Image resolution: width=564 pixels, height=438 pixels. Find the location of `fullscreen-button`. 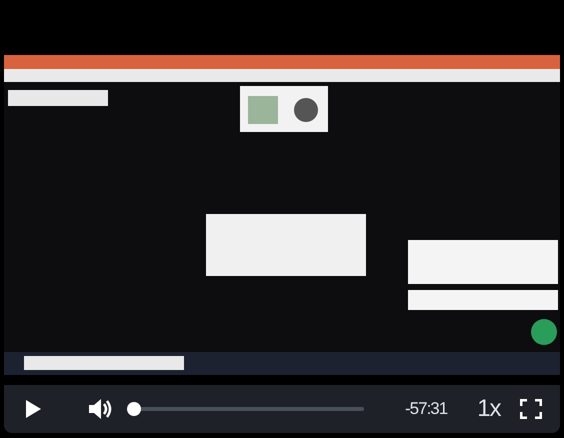

fullscreen-button is located at coordinates (531, 409).